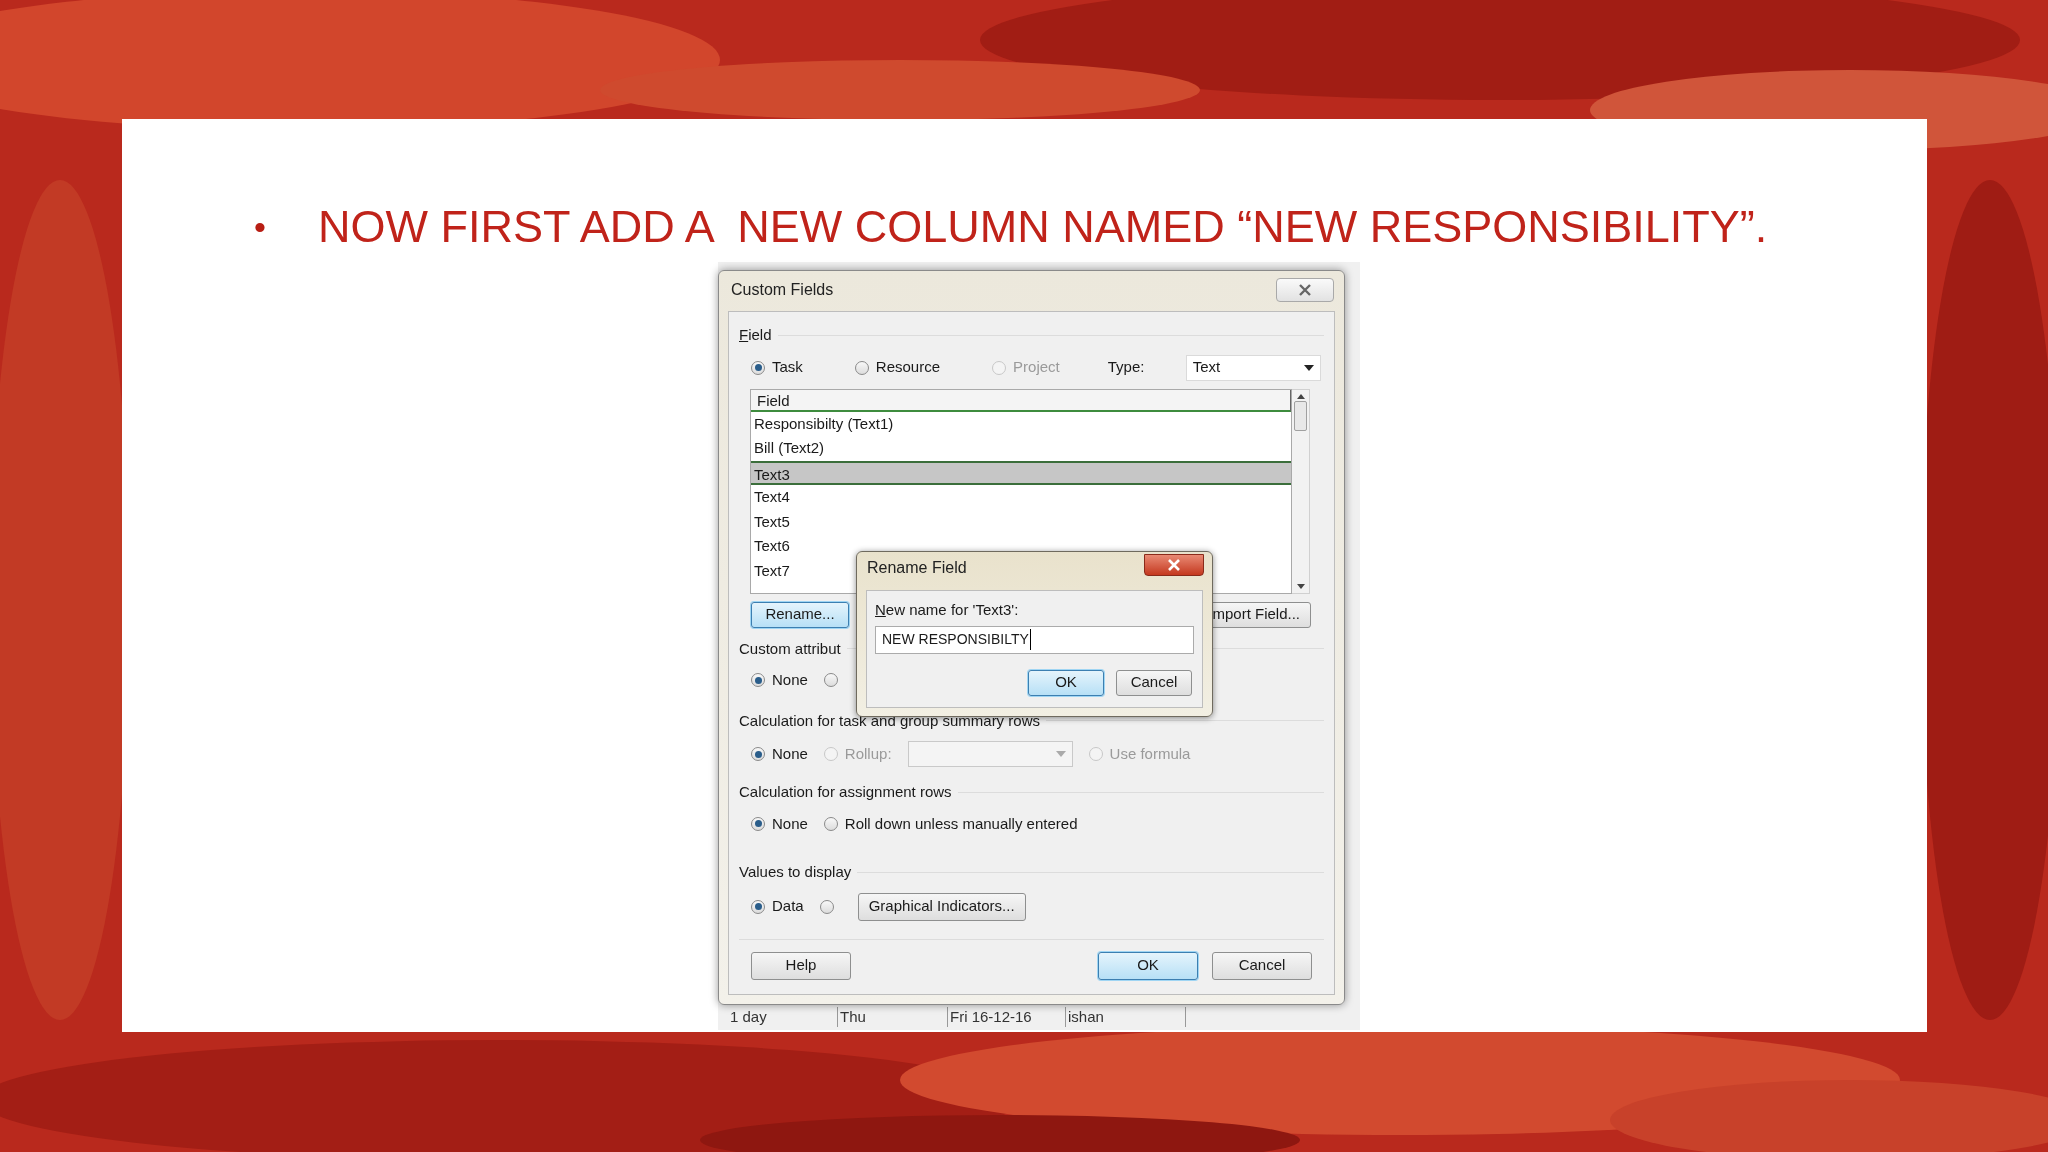 The width and height of the screenshot is (2048, 1152). What do you see at coordinates (1021, 497) in the screenshot?
I see `list-item: Text4` at bounding box center [1021, 497].